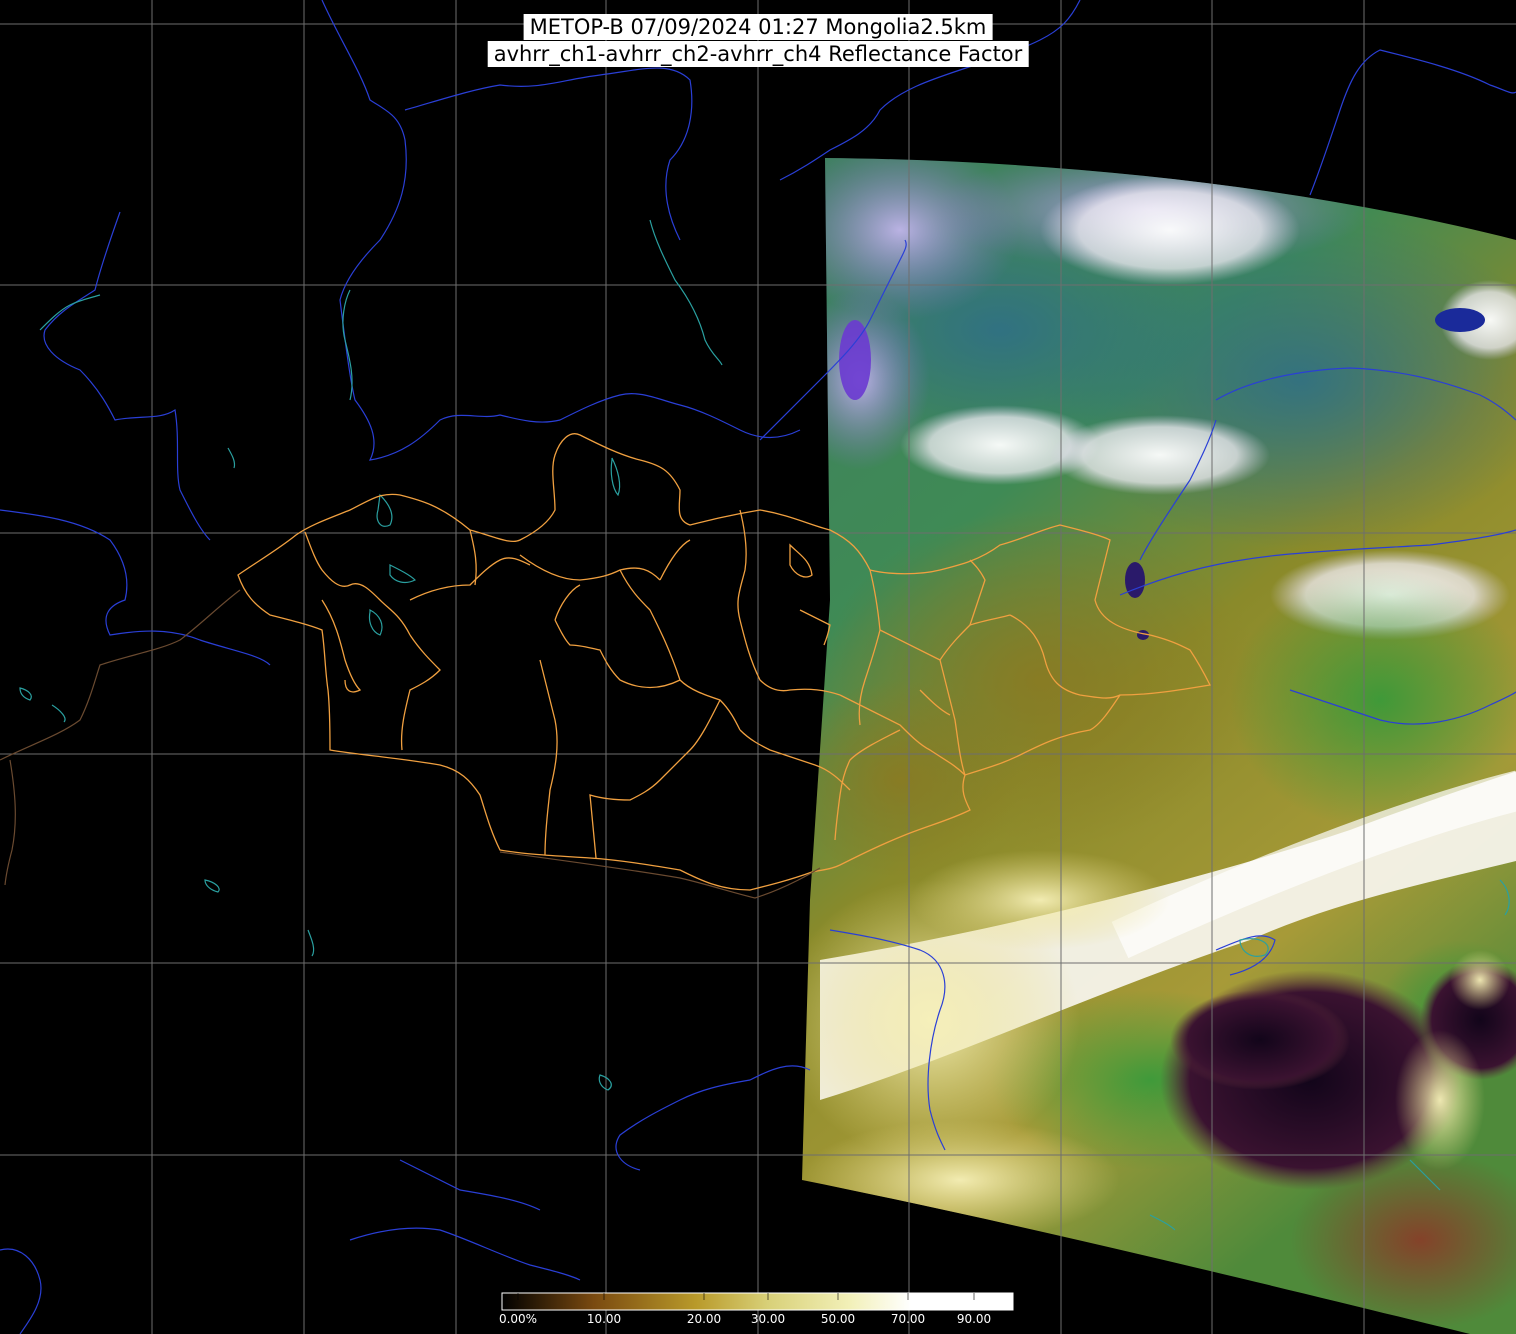 The height and width of the screenshot is (1334, 1516). Describe the element at coordinates (757, 1301) in the screenshot. I see `colorbar` at that location.